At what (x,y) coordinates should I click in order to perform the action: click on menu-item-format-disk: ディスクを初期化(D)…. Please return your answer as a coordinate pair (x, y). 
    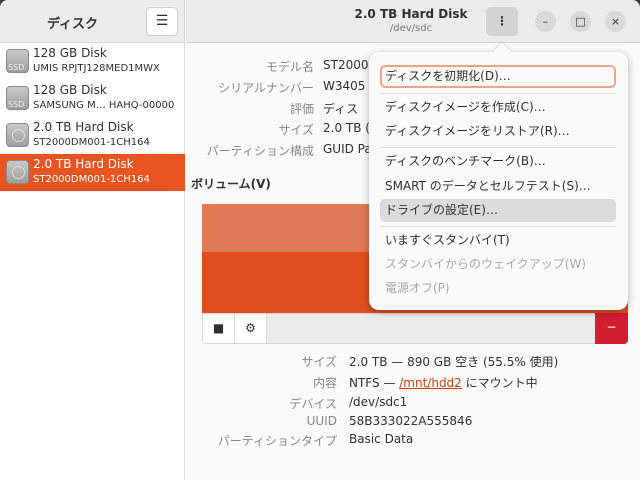
    Looking at the image, I should click on (498, 76).